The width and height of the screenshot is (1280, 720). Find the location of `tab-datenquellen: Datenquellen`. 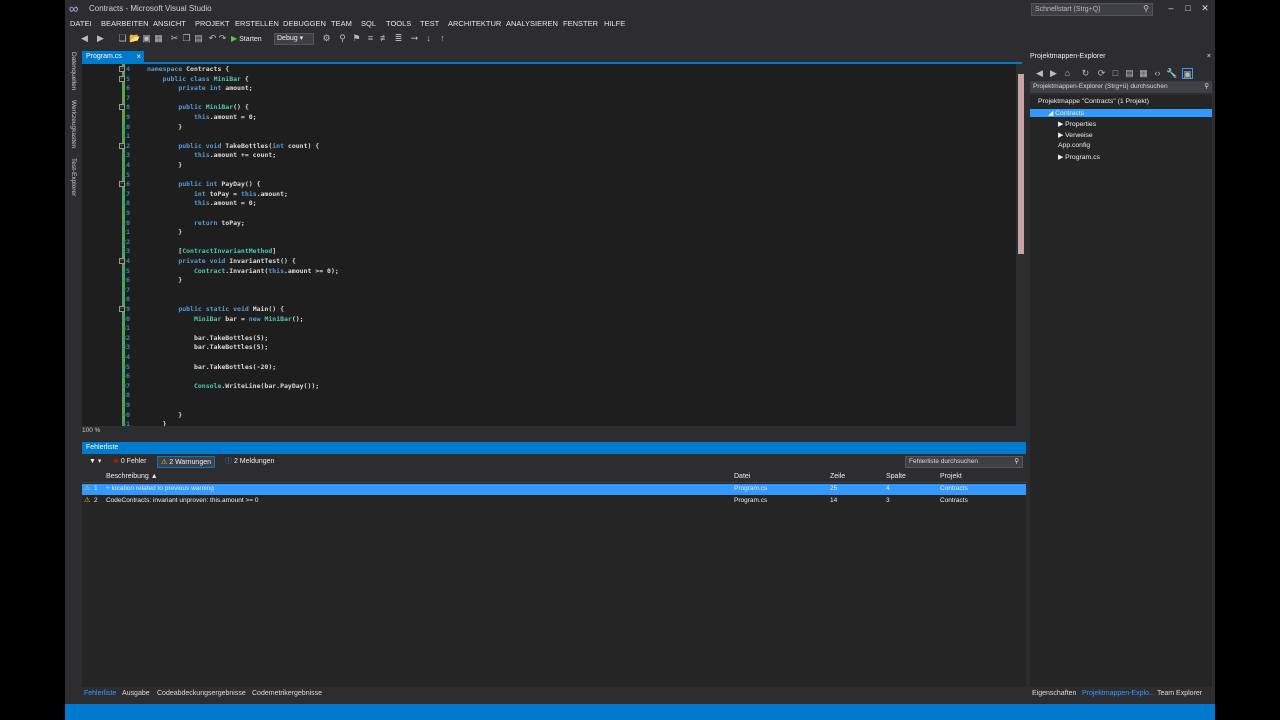

tab-datenquellen: Datenquellen is located at coordinates (72, 71).